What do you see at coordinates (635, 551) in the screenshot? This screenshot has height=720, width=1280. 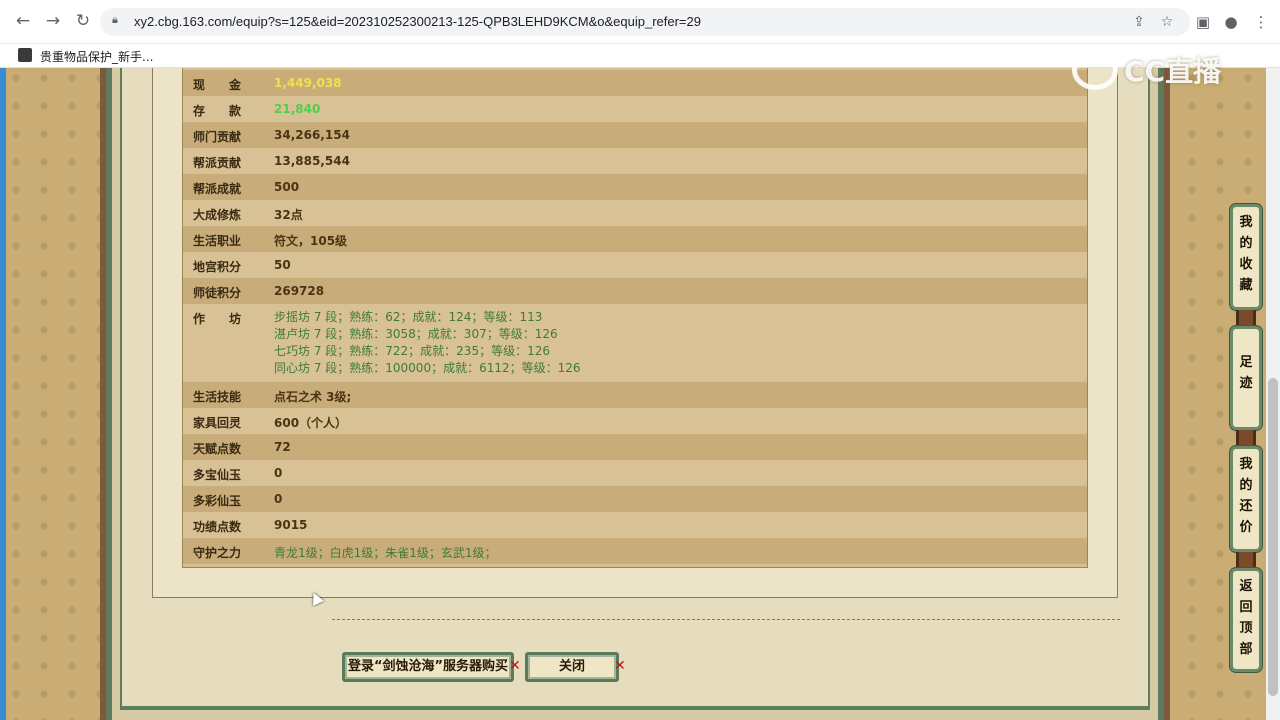 I see `table-row: 守护之力 青龙1级；白虎1级；朱雀1级；玄武1级；` at bounding box center [635, 551].